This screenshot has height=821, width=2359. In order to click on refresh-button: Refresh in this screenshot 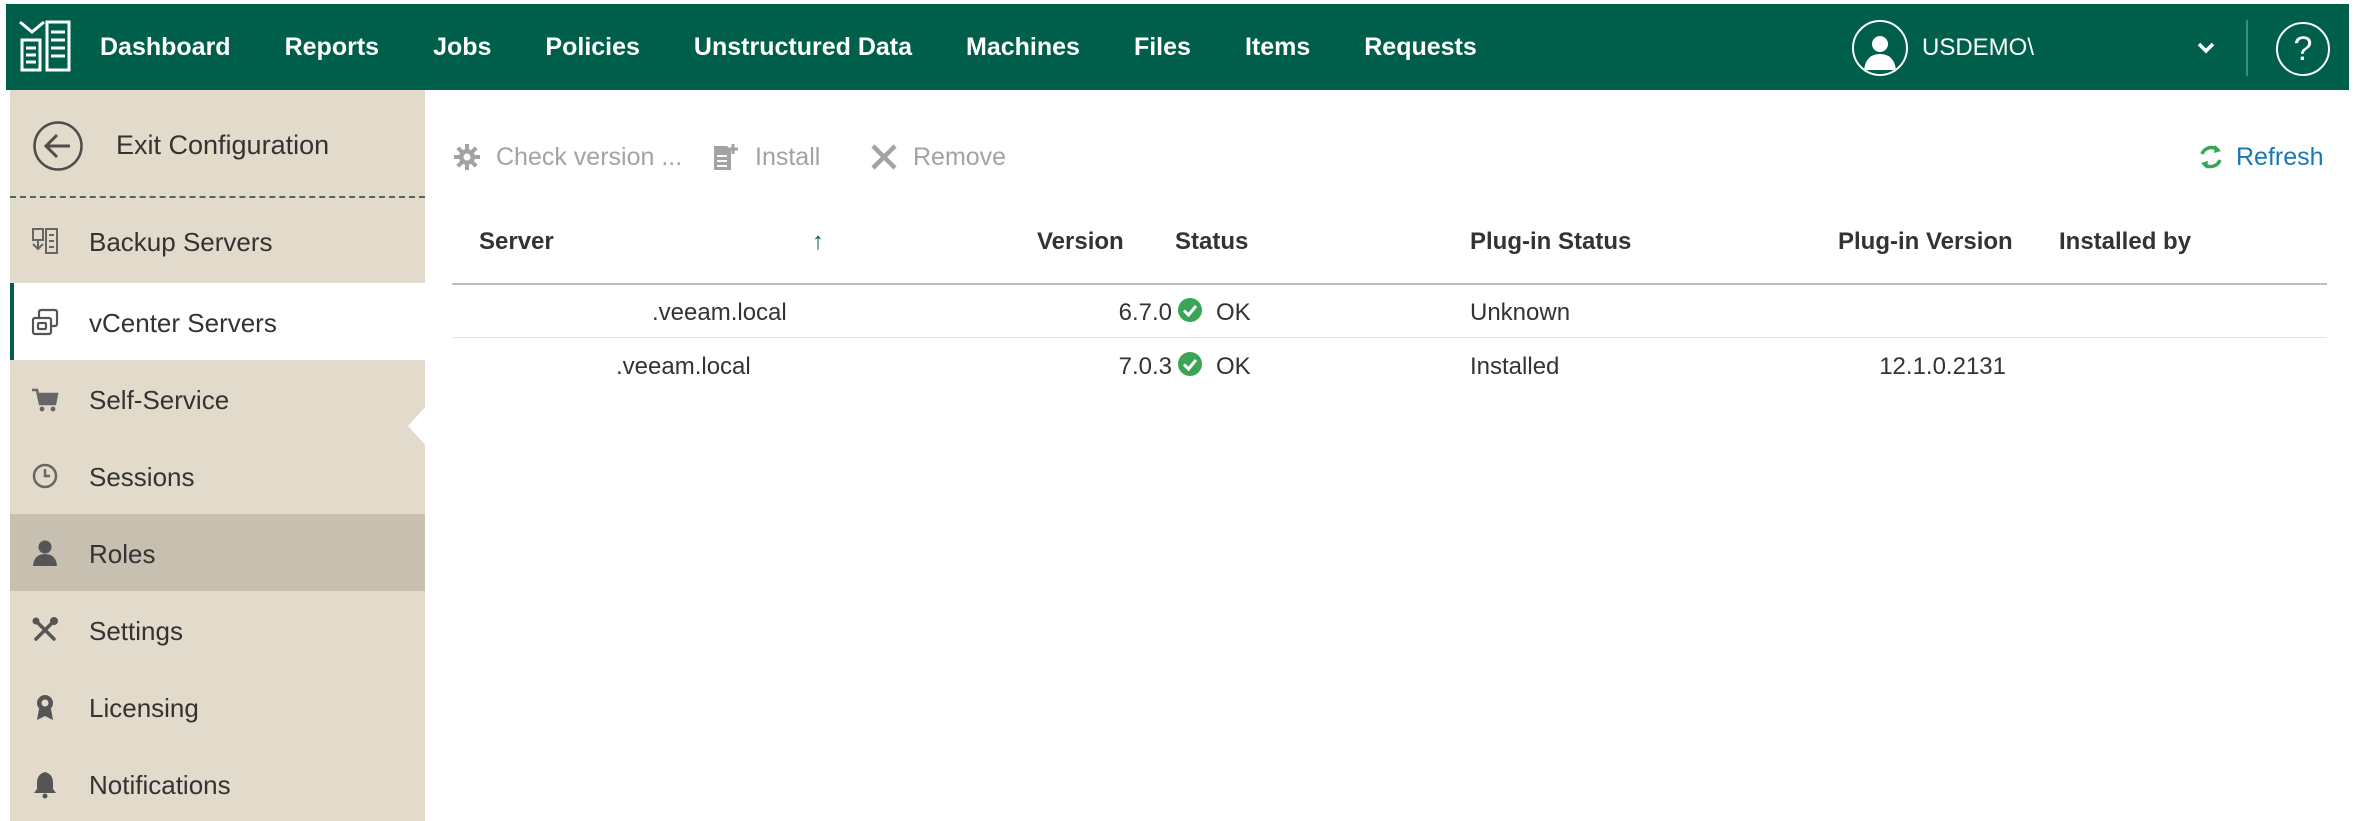, I will do `click(2260, 157)`.